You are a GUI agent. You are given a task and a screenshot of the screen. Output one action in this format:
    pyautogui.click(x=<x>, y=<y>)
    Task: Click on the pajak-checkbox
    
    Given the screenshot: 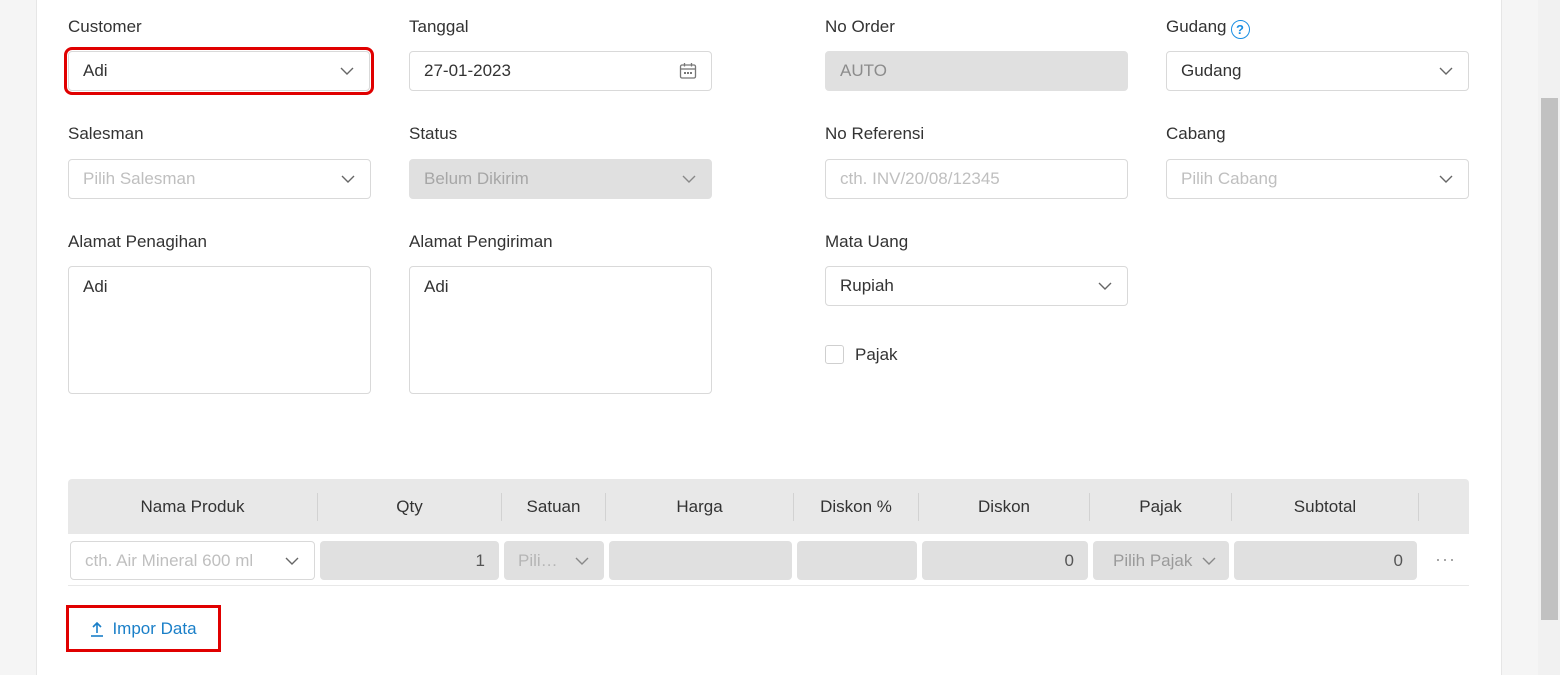 What is the action you would take?
    pyautogui.click(x=834, y=354)
    